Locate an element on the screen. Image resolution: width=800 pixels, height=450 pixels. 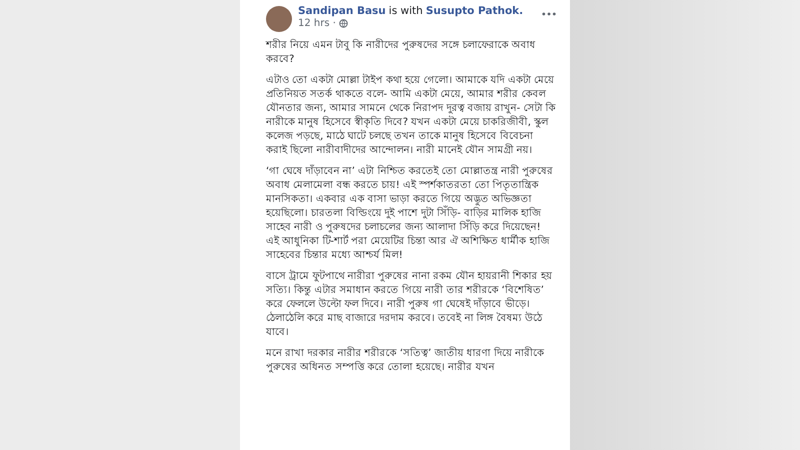
post-paragraph: মনে রাখা দরকার নারীর শরীরকে ‘সতিত্ব’ জাতীয় ধারণা দিয়ে নারীকে পুরুষের অধিনত সম্পত্তি করে তোলা হয়েছে। নারীর যখন is located at coordinates (406, 361).